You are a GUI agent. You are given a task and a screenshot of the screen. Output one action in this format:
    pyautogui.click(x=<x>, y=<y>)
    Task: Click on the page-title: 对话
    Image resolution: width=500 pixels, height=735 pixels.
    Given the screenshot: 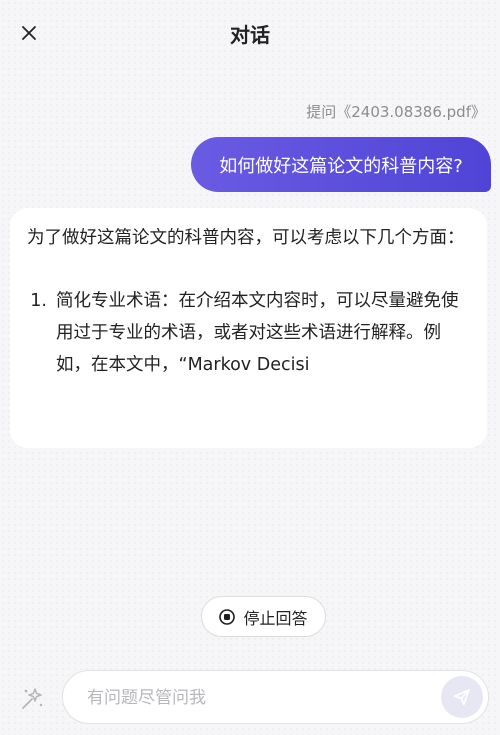 What is the action you would take?
    pyautogui.click(x=250, y=35)
    